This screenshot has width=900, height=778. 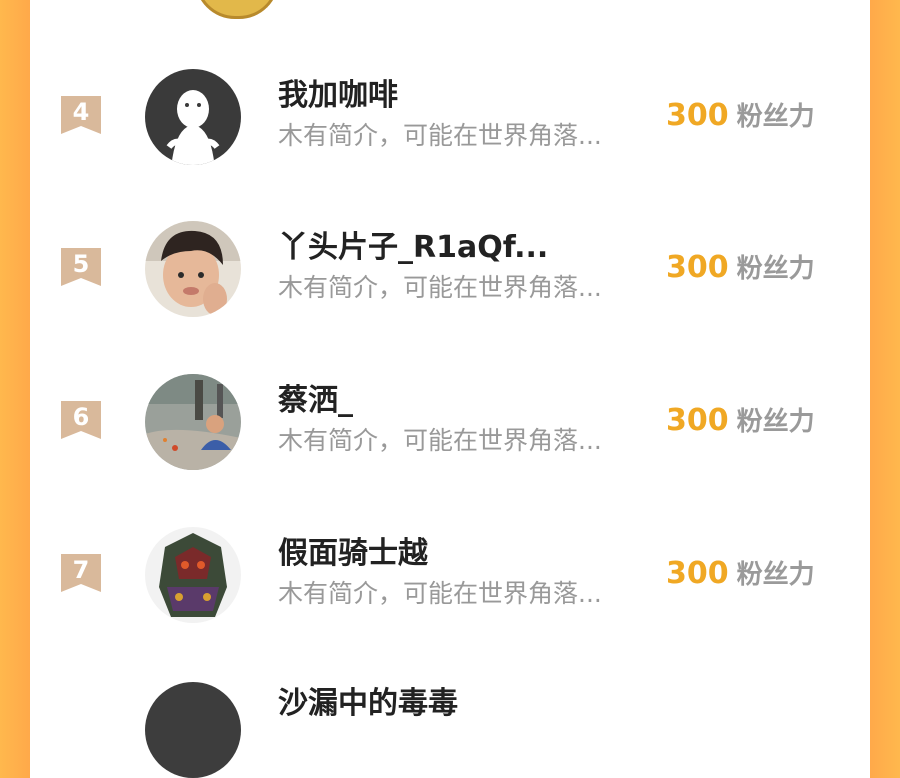 I want to click on user-name: 我加咖啡, so click(x=468, y=96).